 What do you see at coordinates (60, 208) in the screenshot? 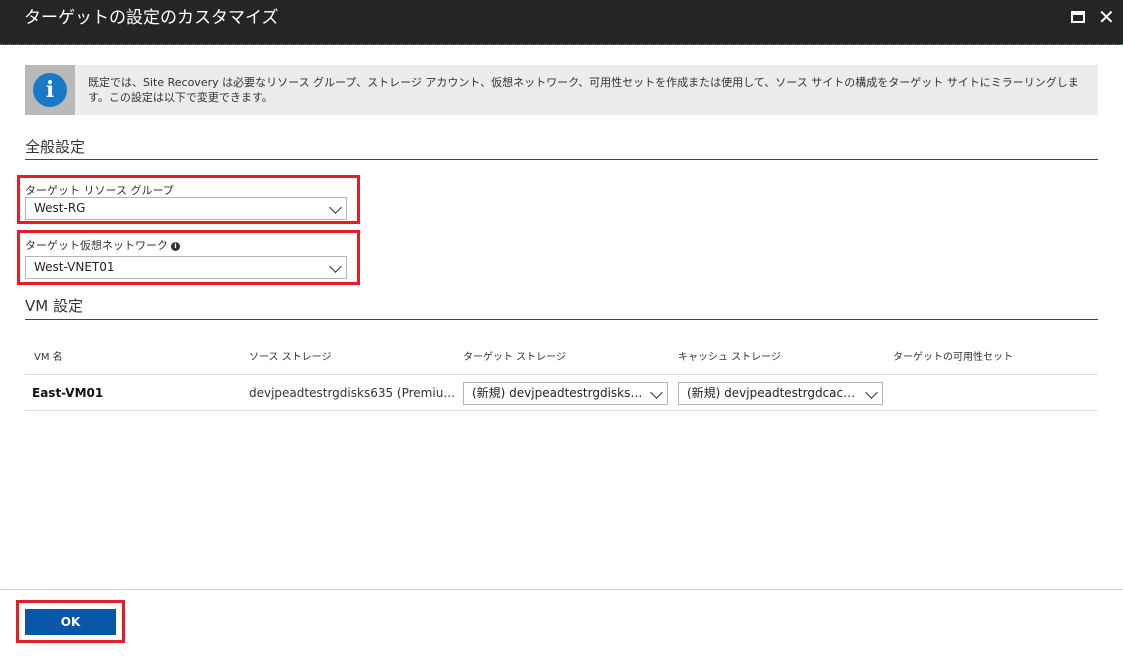
I see `resource-group-value: West-RG` at bounding box center [60, 208].